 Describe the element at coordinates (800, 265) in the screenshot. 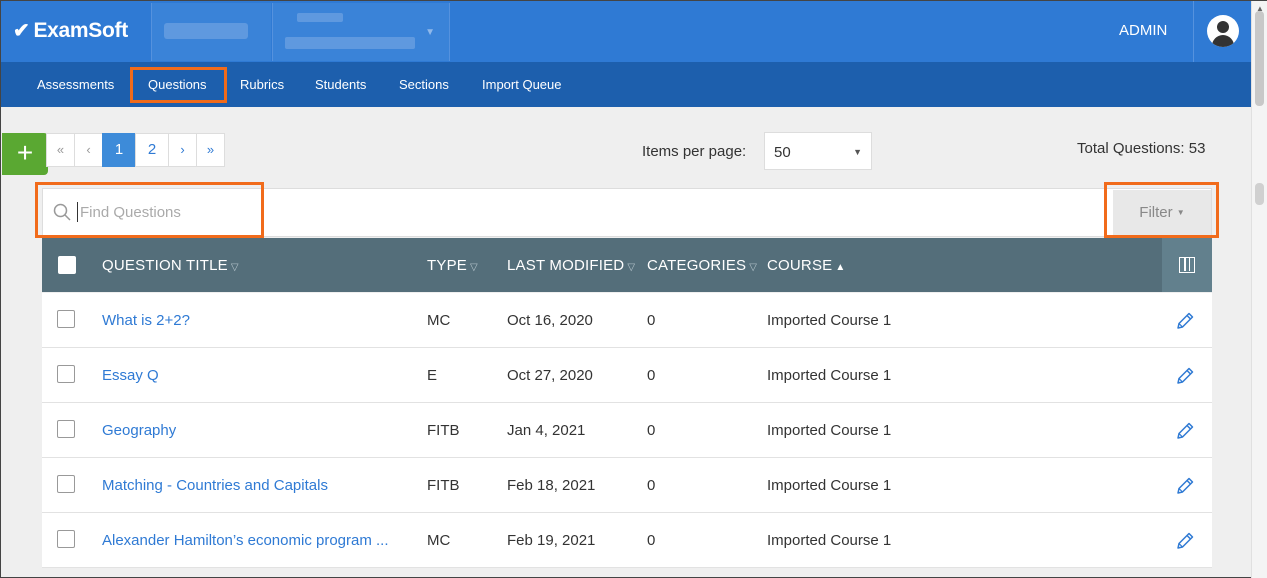

I see `column-label: COURSE` at that location.